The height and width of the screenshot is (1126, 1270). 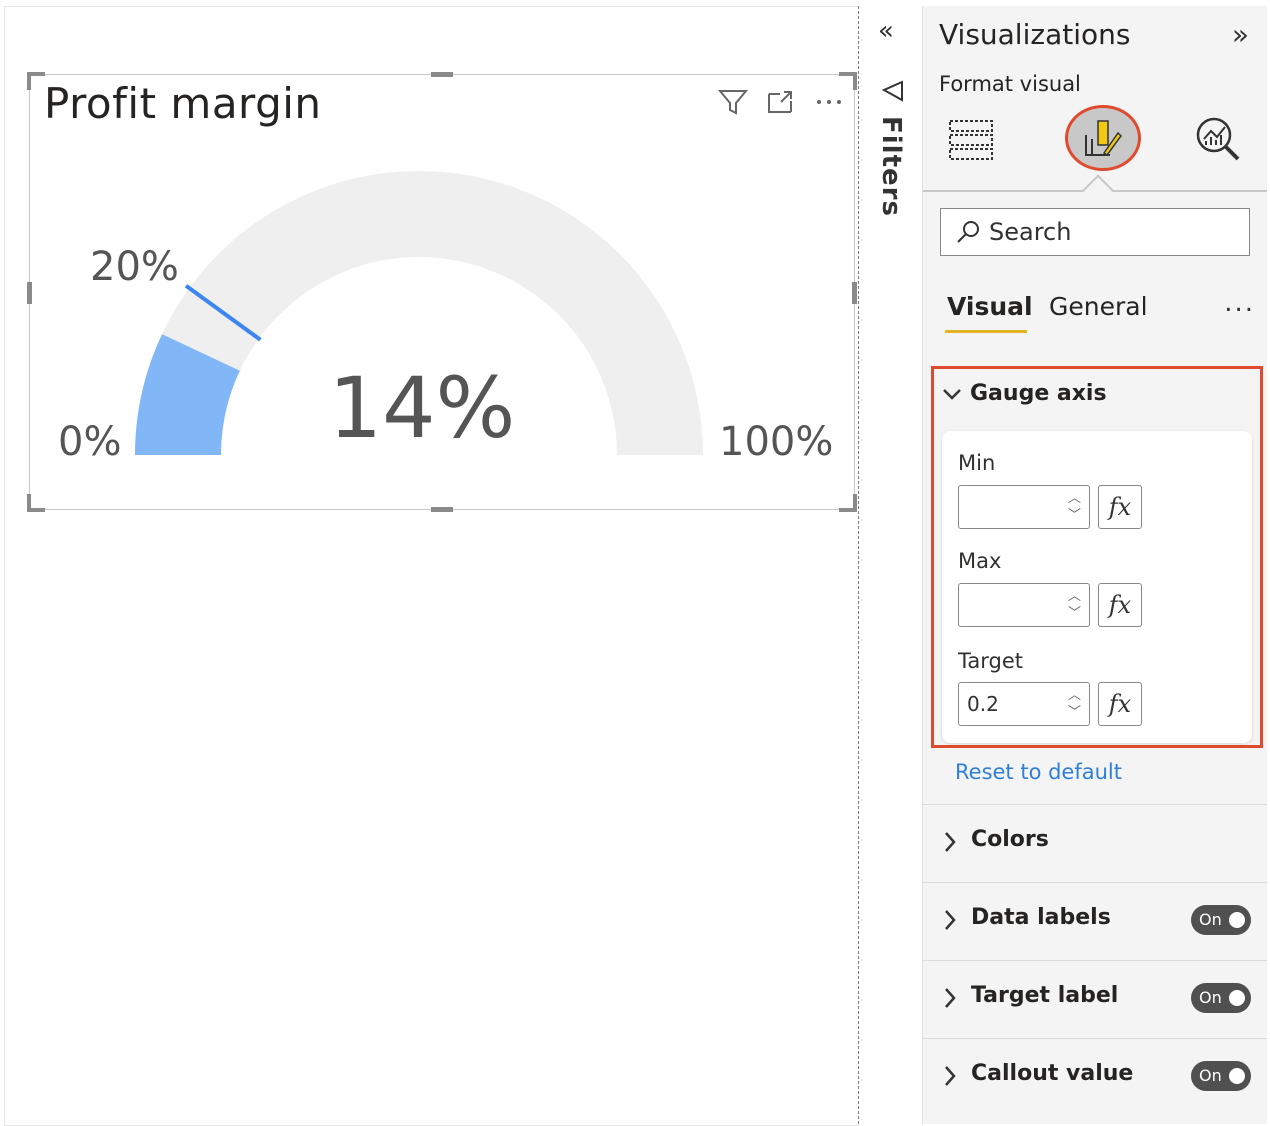 What do you see at coordinates (952, 394) in the screenshot?
I see `chevron-down-icon` at bounding box center [952, 394].